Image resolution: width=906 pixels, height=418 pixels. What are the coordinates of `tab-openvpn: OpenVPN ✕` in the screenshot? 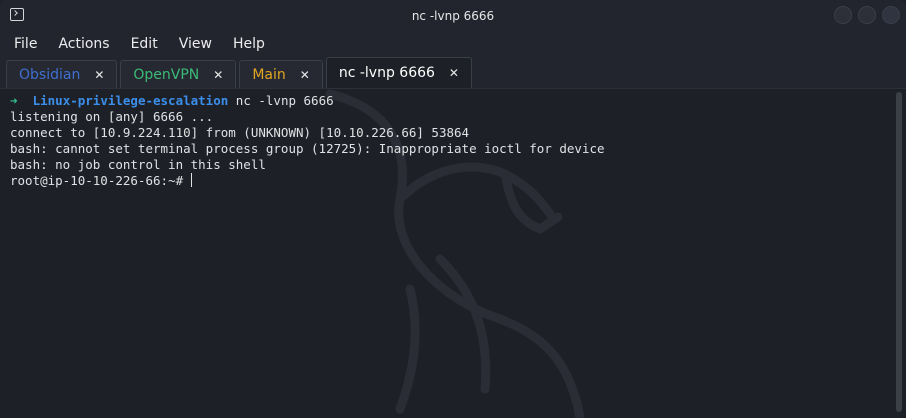 It's located at (178, 74).